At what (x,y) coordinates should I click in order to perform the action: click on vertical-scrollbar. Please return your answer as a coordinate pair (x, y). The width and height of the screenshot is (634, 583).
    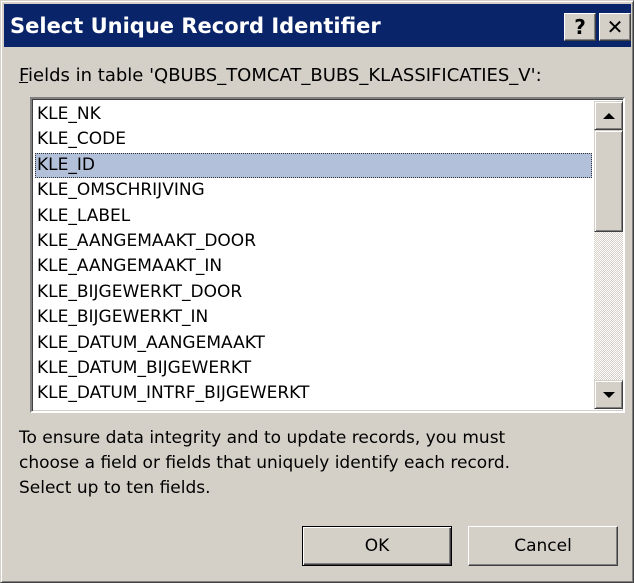
    Looking at the image, I should click on (608, 255).